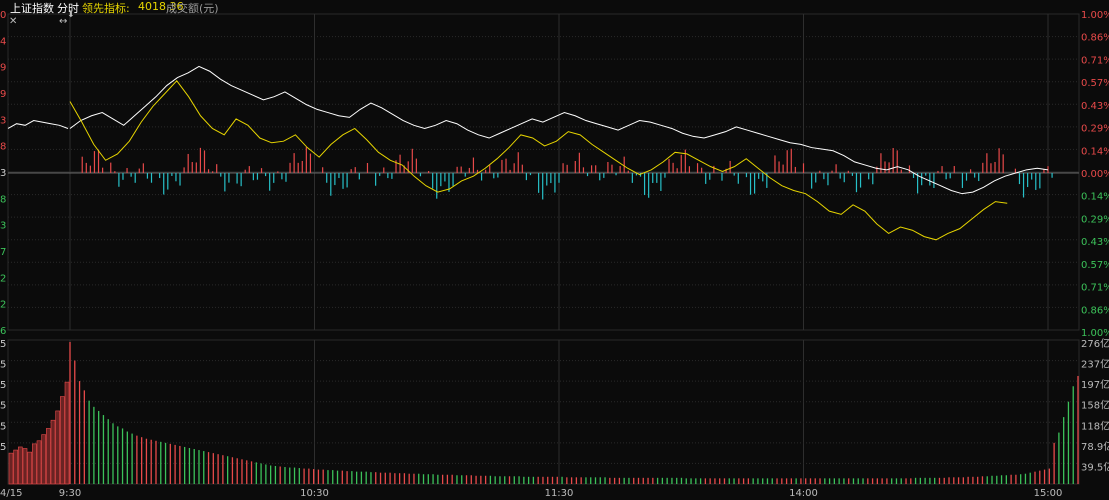 This screenshot has height=500, width=1109. What do you see at coordinates (1095, 106) in the screenshot?
I see `right-axis-label-up: 0.43%` at bounding box center [1095, 106].